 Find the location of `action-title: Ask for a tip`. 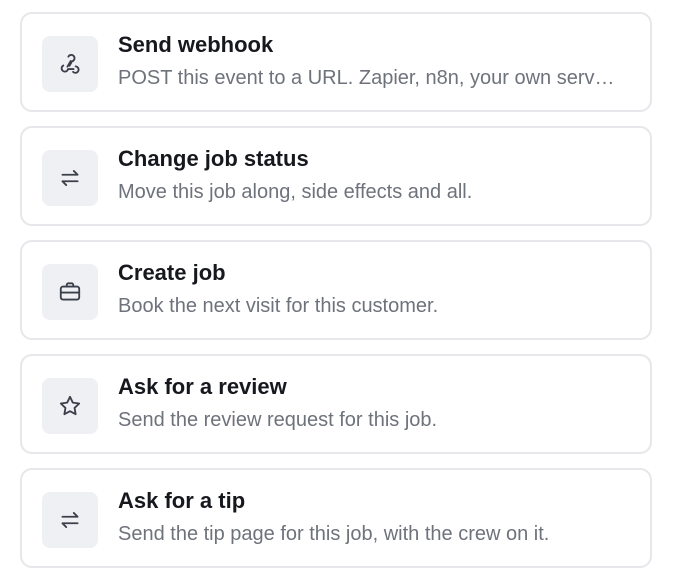

action-title: Ask for a tip is located at coordinates (182, 500).